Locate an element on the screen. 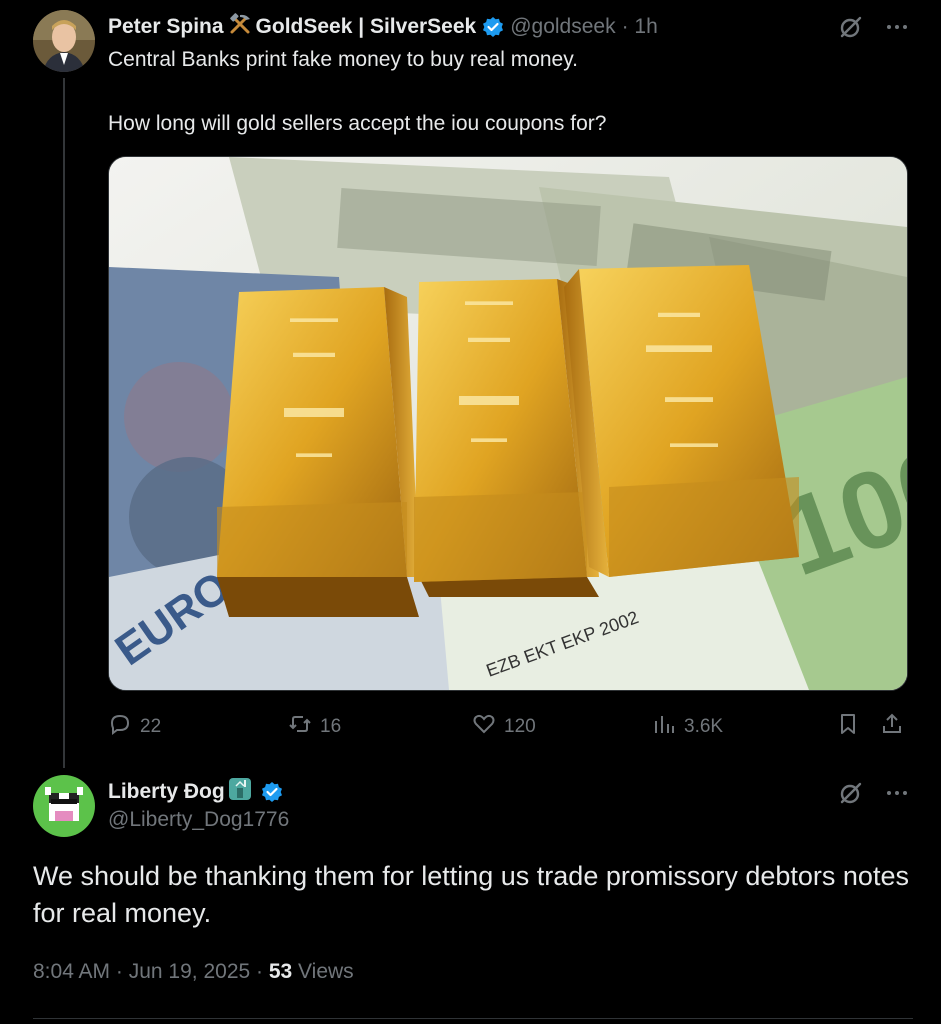 This screenshot has width=941, height=1024. reply-header: Liberty Đog is located at coordinates (198, 791).